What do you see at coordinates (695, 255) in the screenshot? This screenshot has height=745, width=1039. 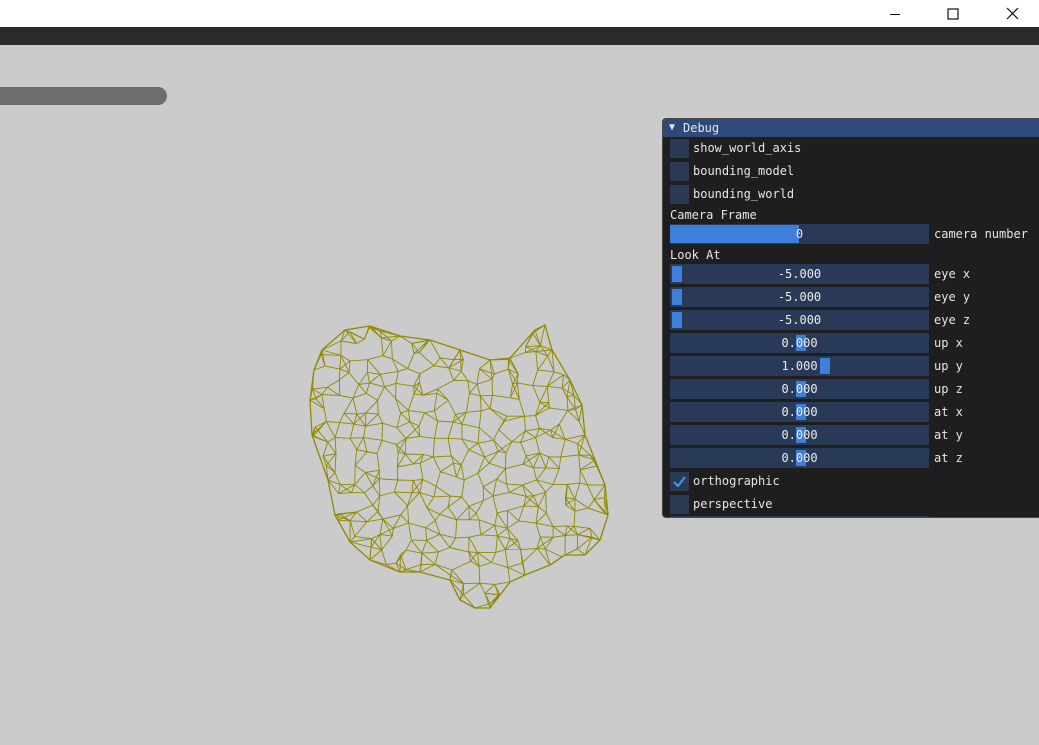 I see `look-at-heading: Look At` at bounding box center [695, 255].